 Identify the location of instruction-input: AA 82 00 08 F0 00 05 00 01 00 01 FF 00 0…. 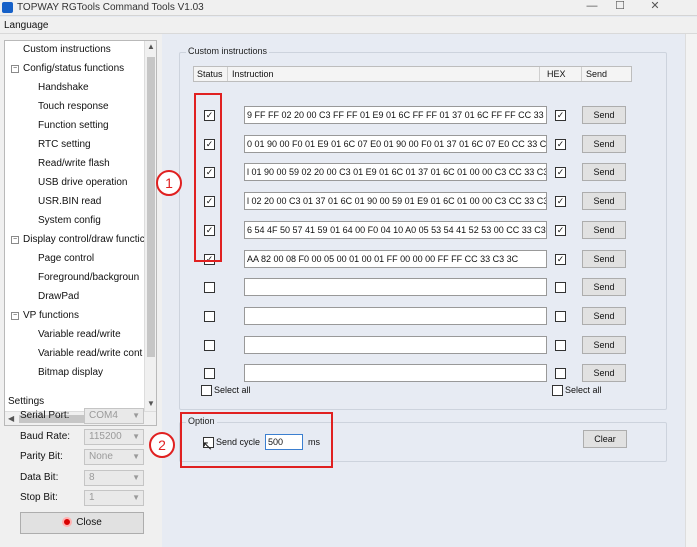
(395, 259).